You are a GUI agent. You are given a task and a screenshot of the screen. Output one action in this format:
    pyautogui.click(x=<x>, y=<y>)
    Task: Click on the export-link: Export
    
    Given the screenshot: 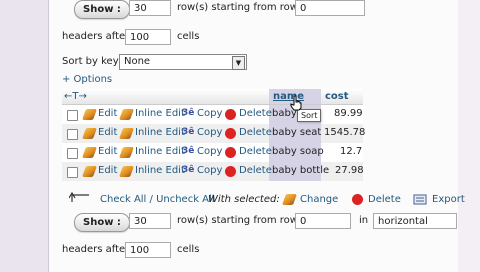 What is the action you would take?
    pyautogui.click(x=448, y=199)
    